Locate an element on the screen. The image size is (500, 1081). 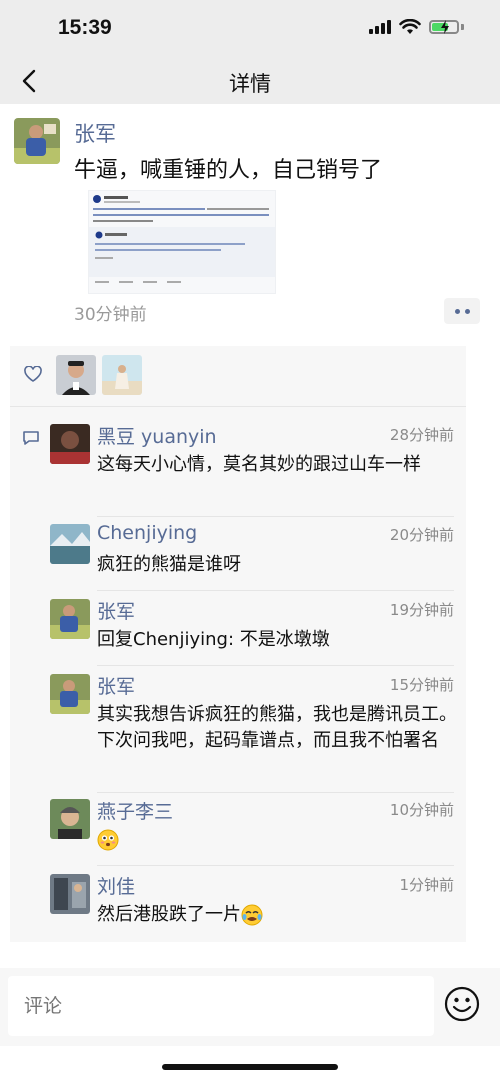
comment-text-content: 然后港股跌了一片 is located at coordinates (169, 914).